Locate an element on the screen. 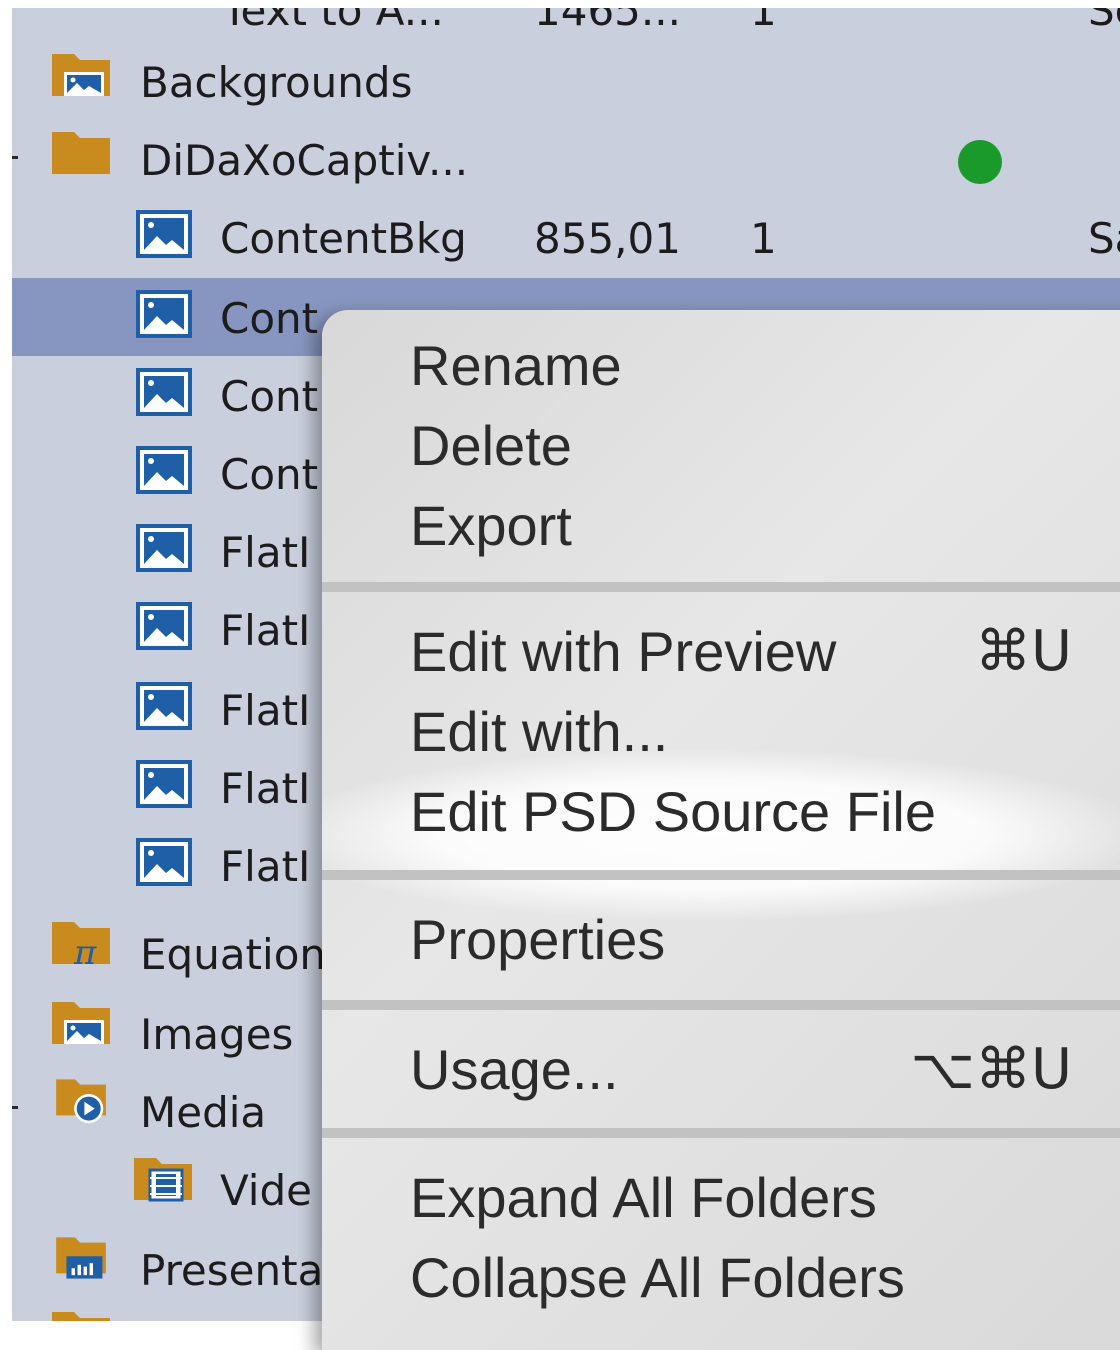 This screenshot has width=1120, height=1350. folder-equation-icon: π is located at coordinates (81, 944).